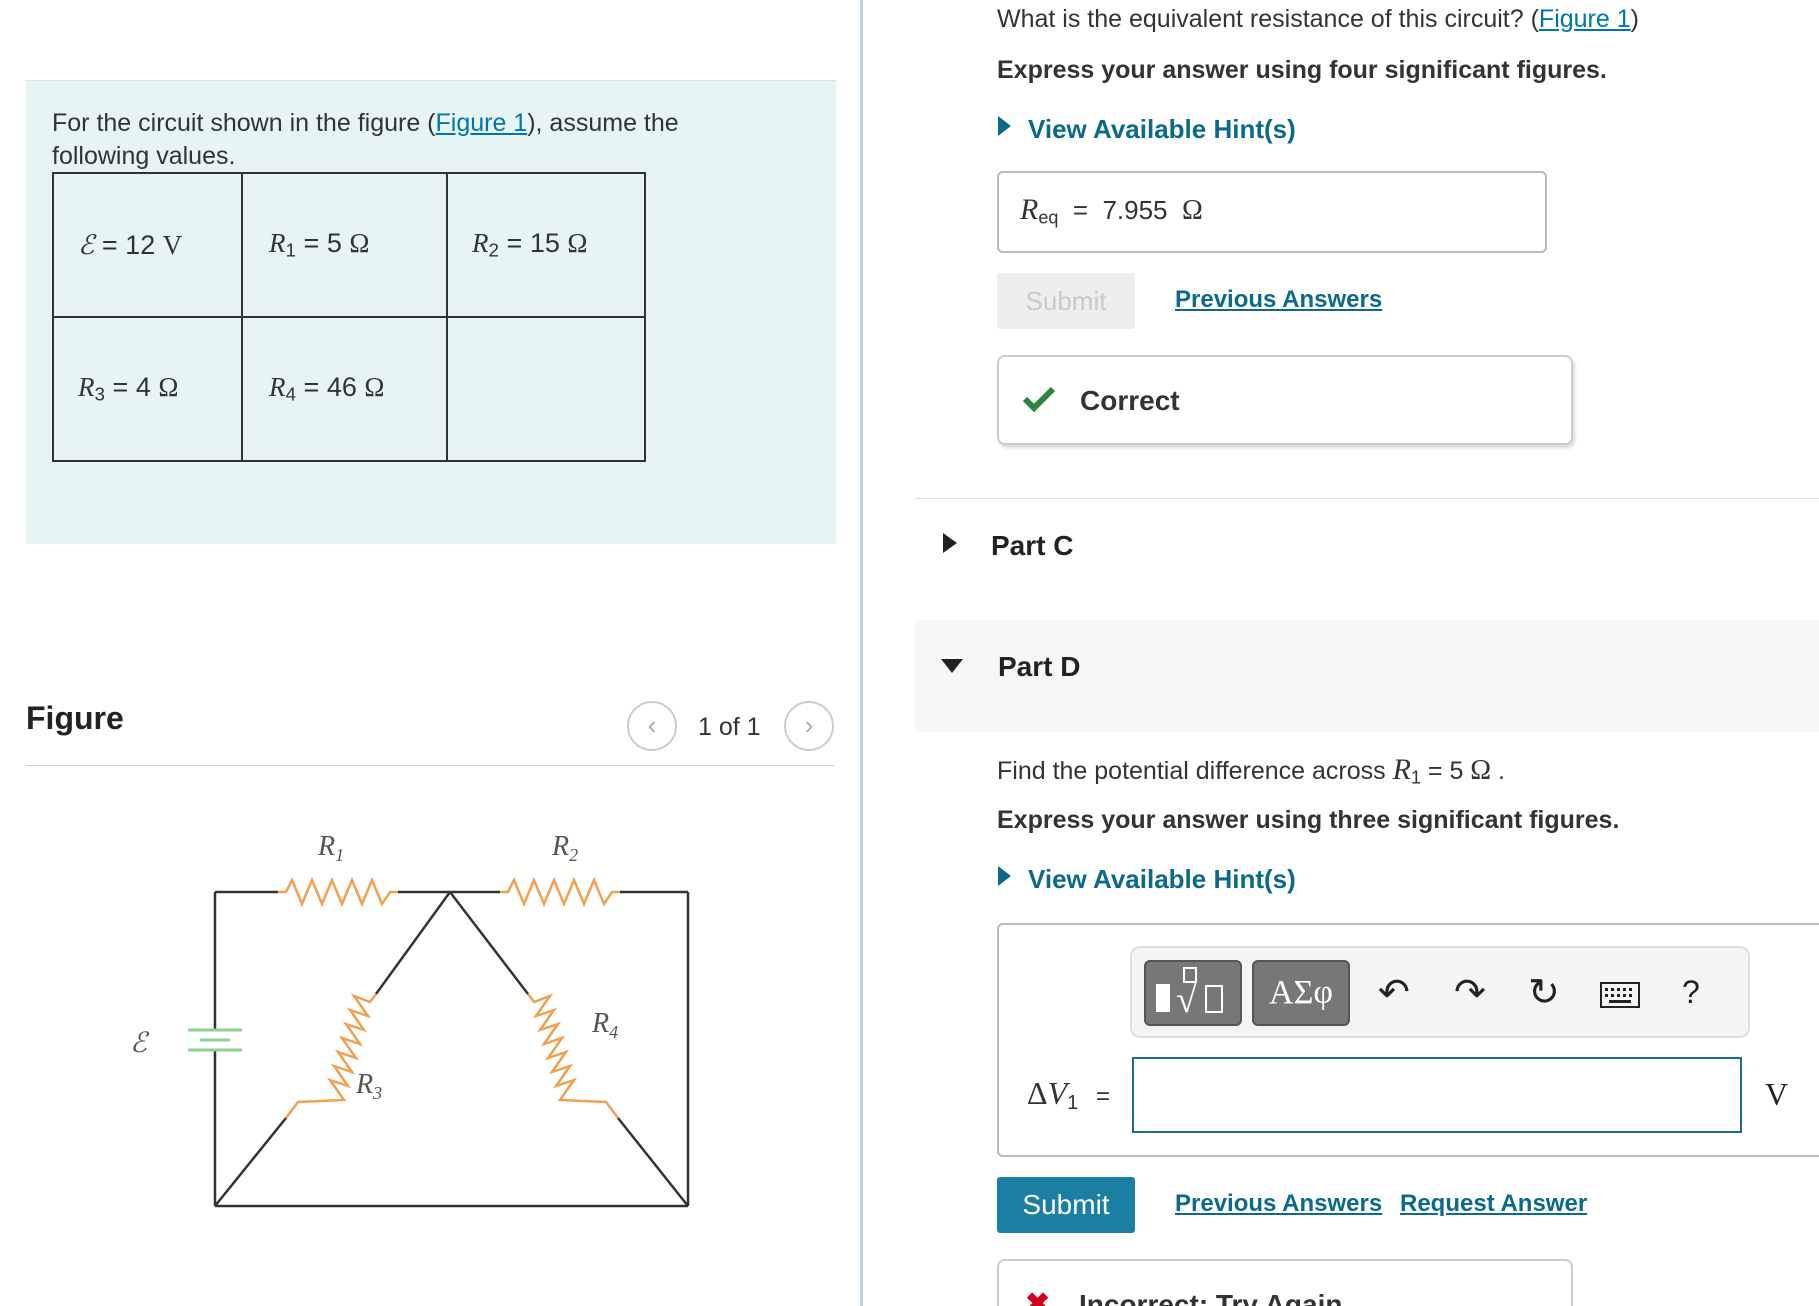 This screenshot has width=1819, height=1306. What do you see at coordinates (1620, 995) in the screenshot?
I see `keyboard-icon` at bounding box center [1620, 995].